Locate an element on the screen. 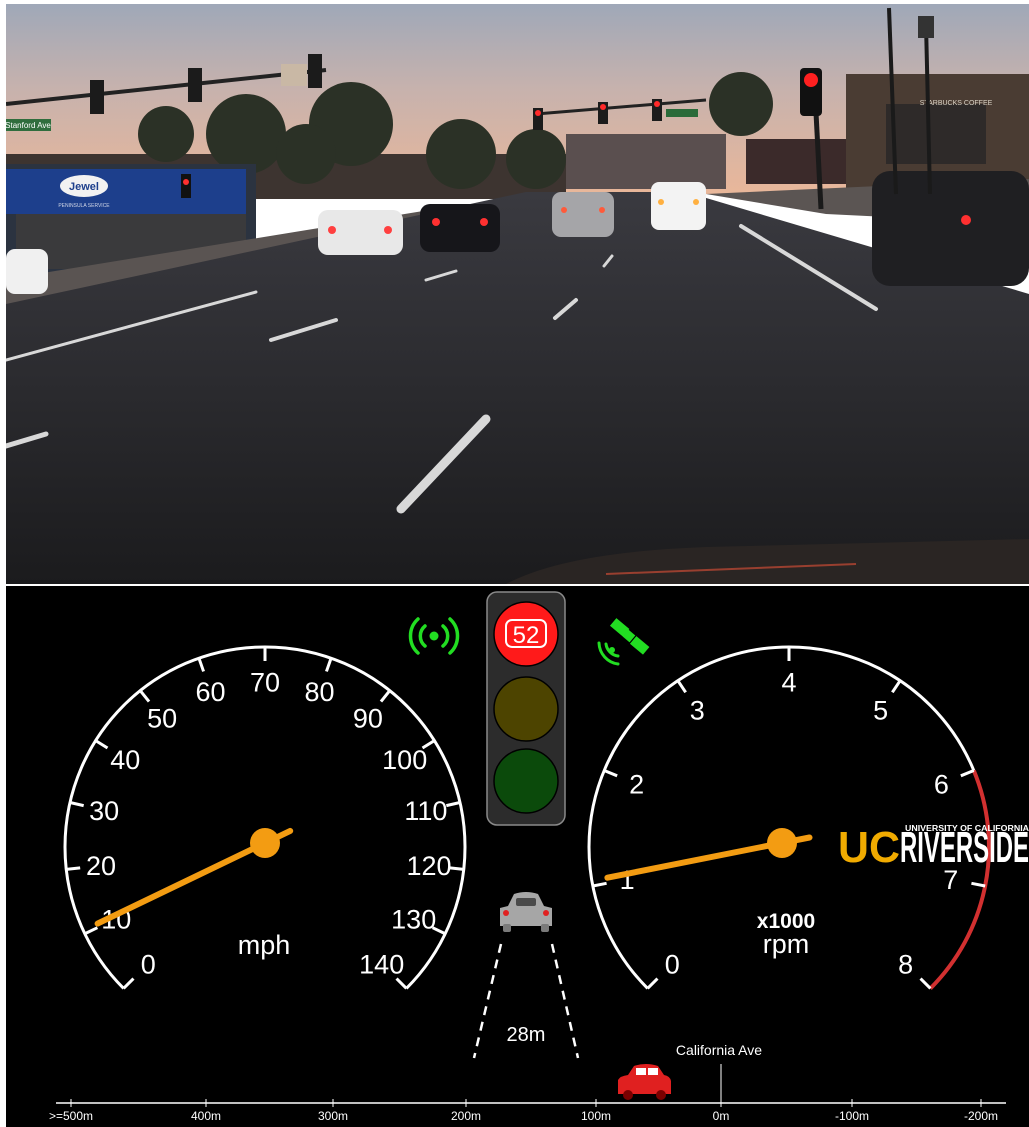  rpm-tick-label: 0 is located at coordinates (672, 964).